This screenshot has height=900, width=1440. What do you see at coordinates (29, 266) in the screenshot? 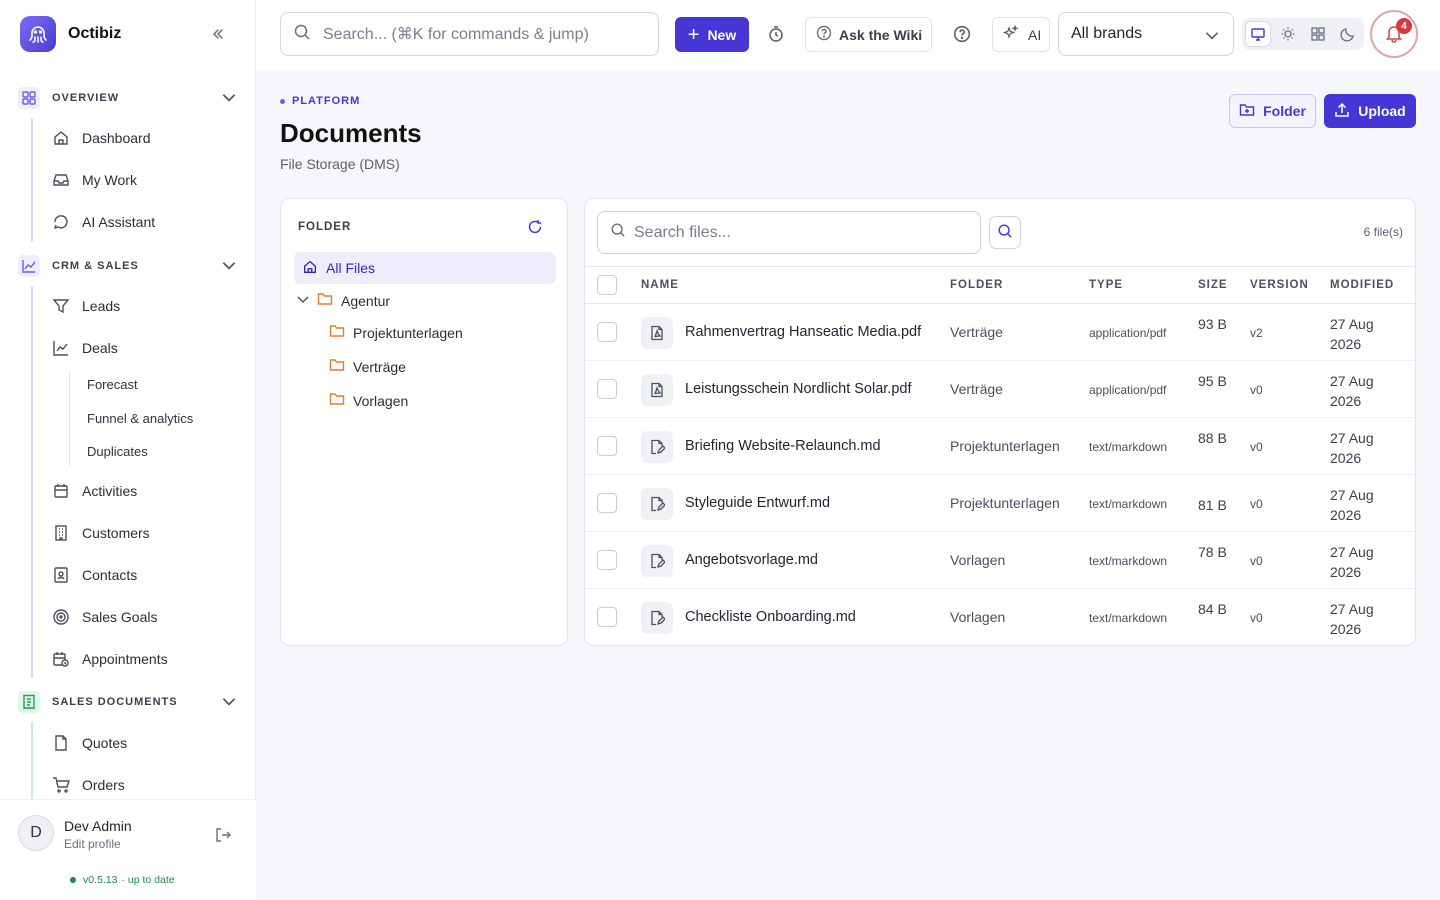
I see `chart-line-icon` at bounding box center [29, 266].